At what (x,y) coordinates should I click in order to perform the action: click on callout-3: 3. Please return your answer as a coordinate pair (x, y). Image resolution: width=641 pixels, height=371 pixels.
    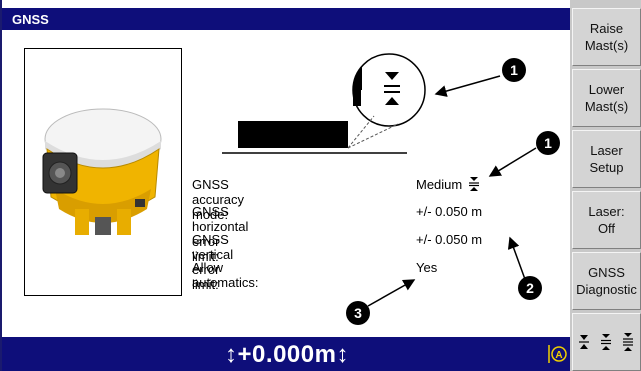
    Looking at the image, I should click on (358, 313).